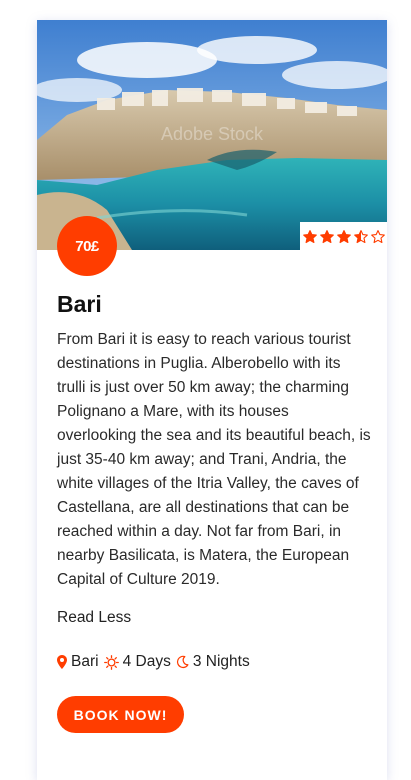  What do you see at coordinates (111, 662) in the screenshot?
I see `sun-icon` at bounding box center [111, 662].